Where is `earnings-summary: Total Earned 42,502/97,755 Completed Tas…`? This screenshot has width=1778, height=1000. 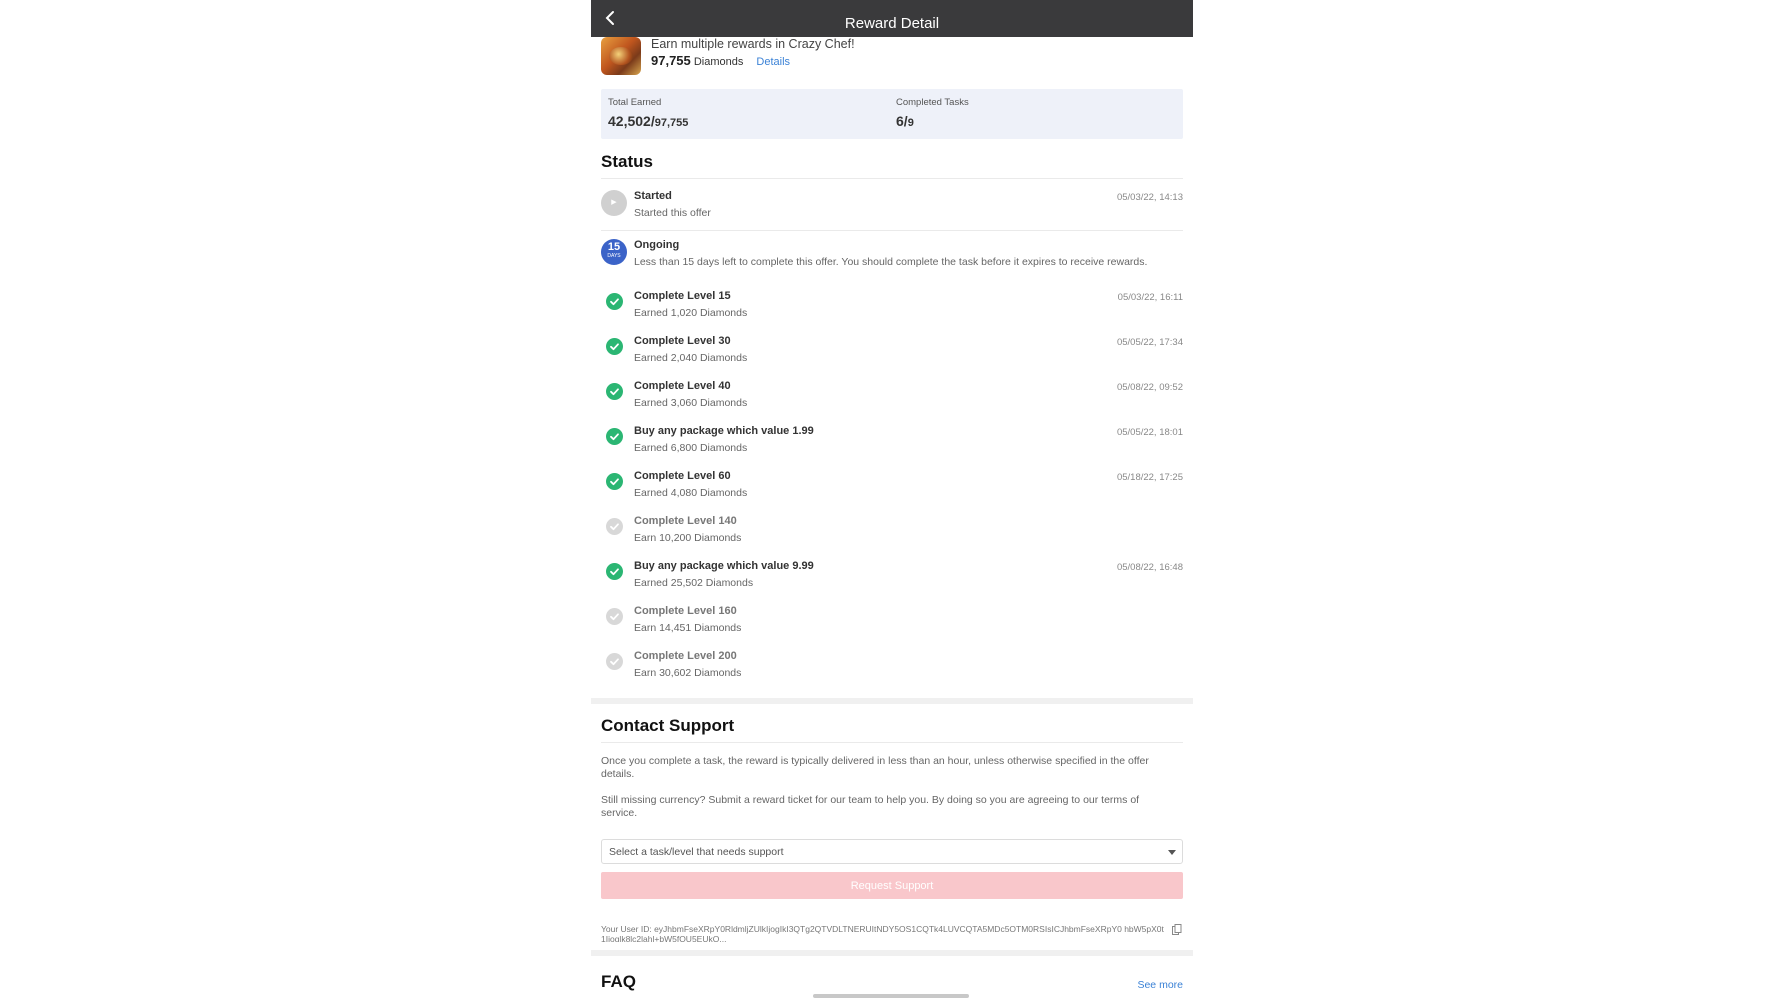 earnings-summary: Total Earned 42,502/97,755 Completed Tas… is located at coordinates (892, 114).